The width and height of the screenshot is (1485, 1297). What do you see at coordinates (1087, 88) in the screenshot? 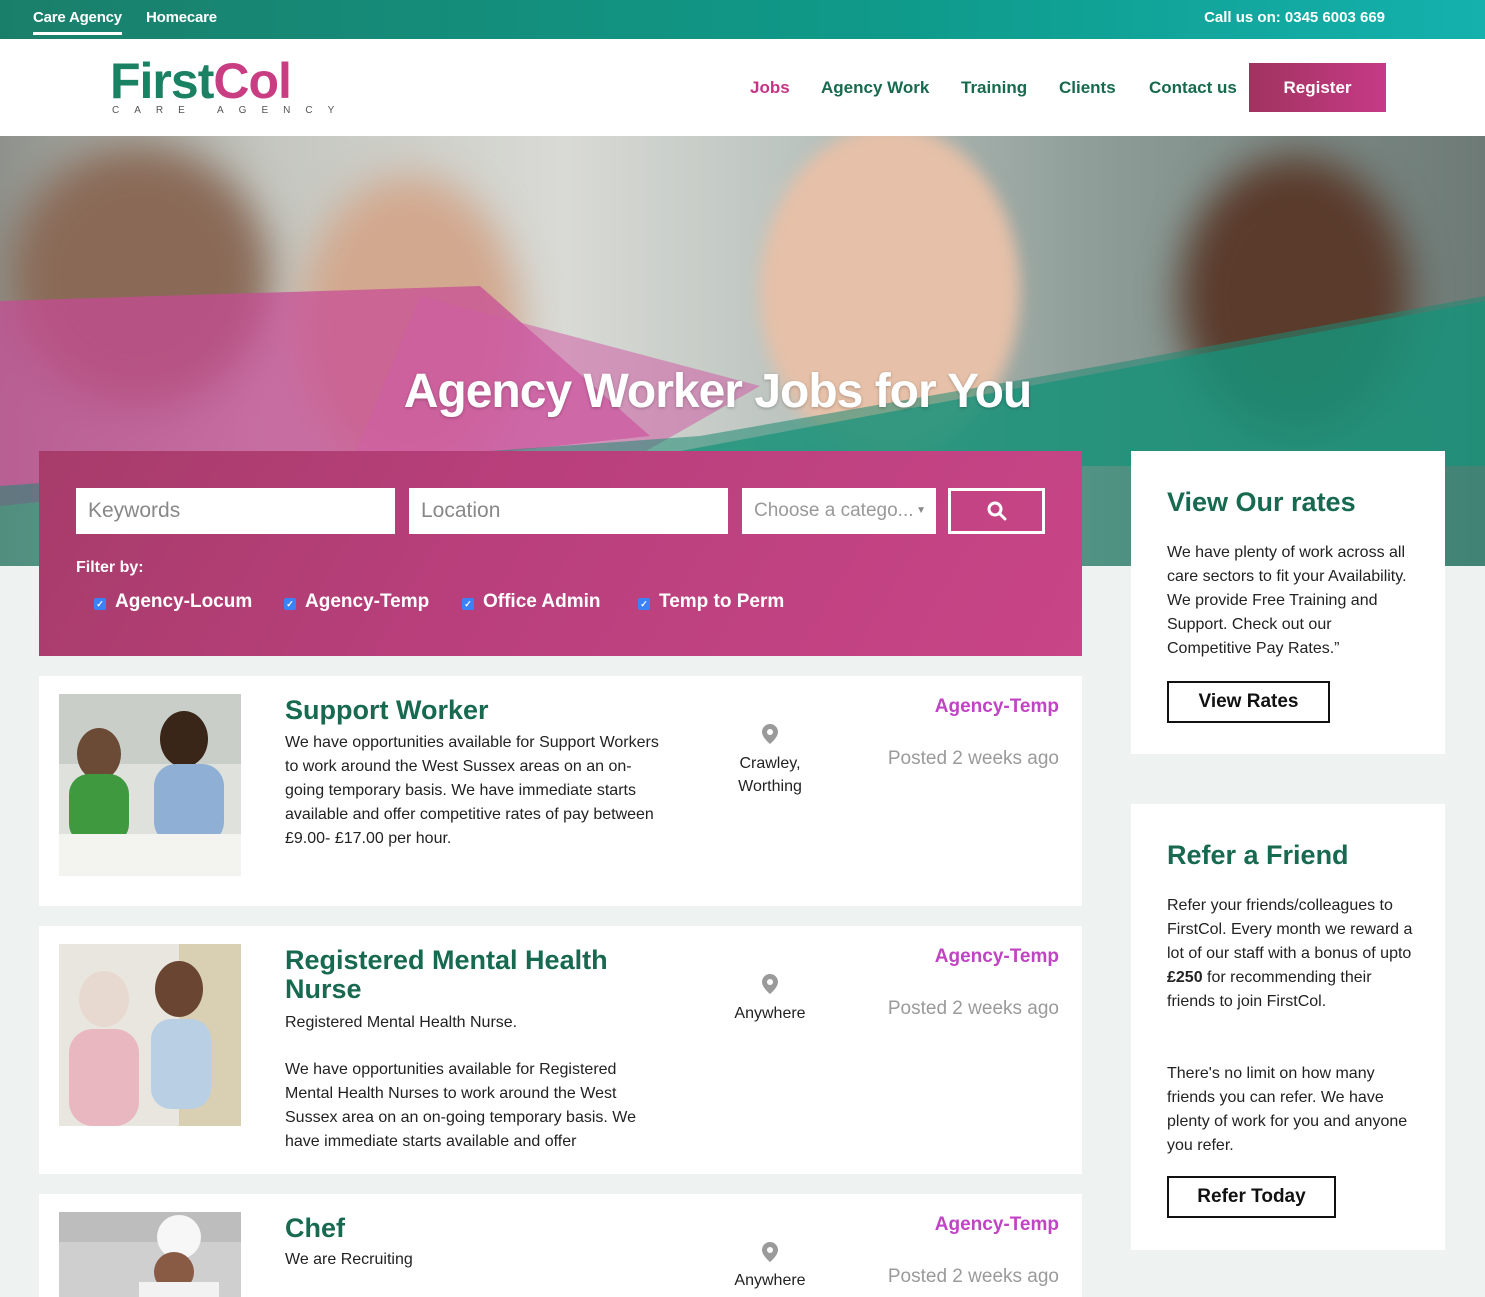
I see `nav-clients: Clients` at bounding box center [1087, 88].